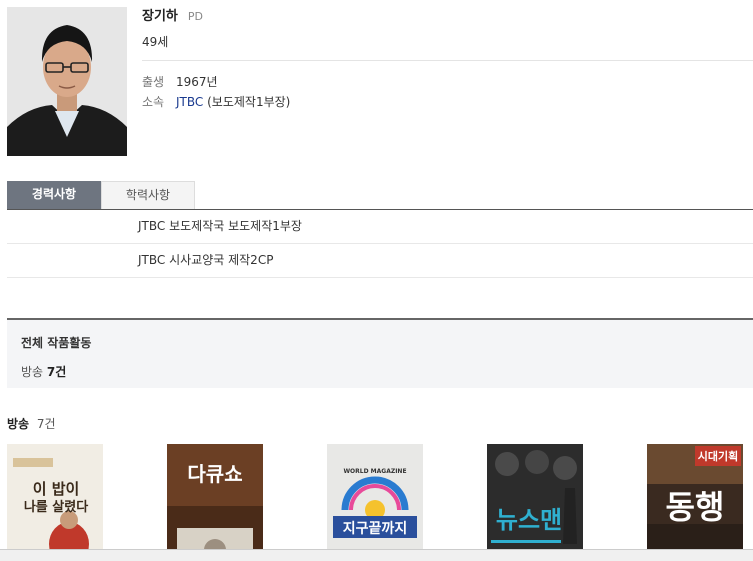  What do you see at coordinates (197, 82) in the screenshot?
I see `birth-value: 1967년` at bounding box center [197, 82].